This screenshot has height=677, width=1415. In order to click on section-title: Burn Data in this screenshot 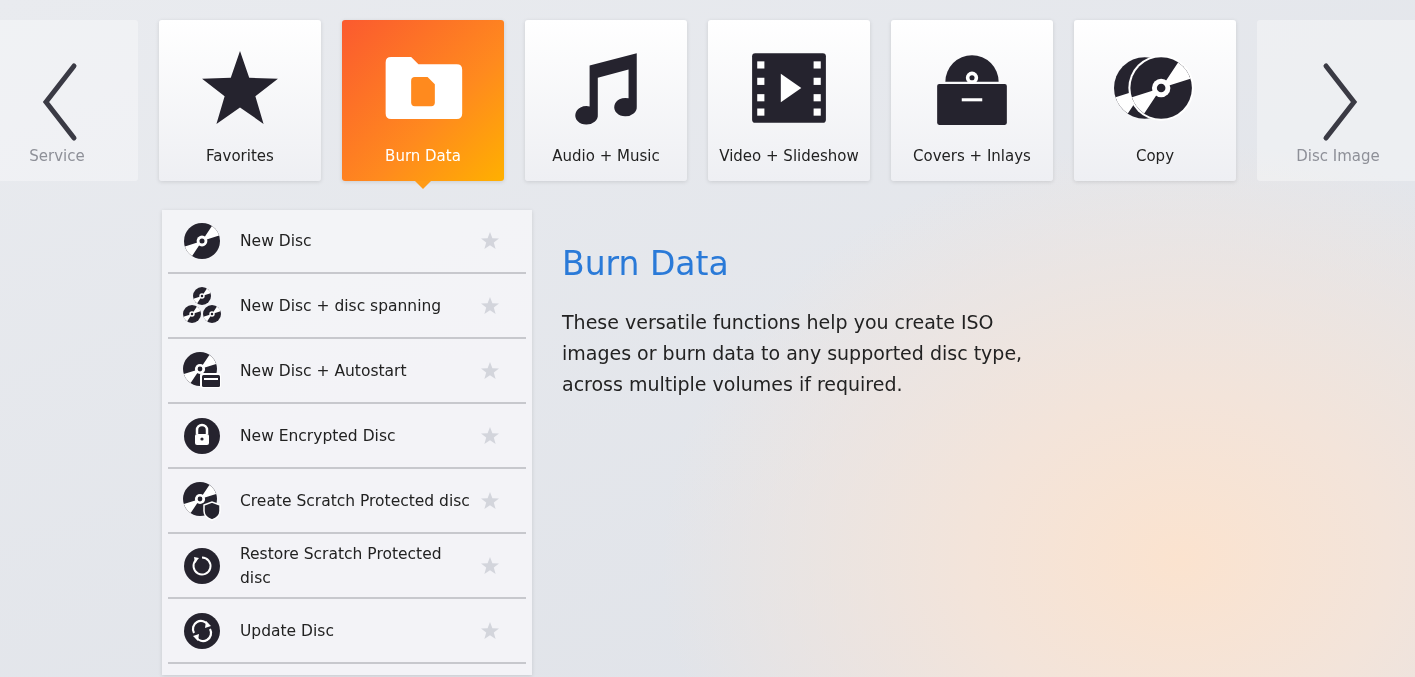, I will do `click(646, 263)`.